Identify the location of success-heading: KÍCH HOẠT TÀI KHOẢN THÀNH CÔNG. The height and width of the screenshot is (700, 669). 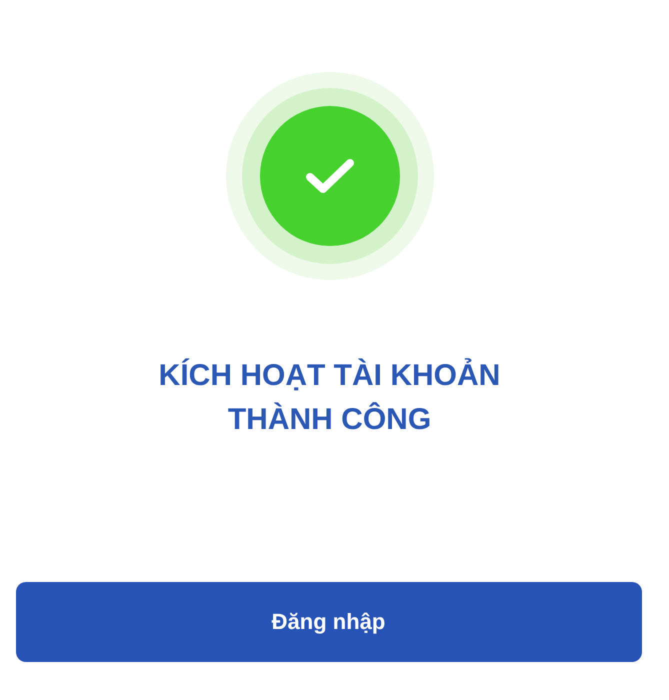
(329, 397).